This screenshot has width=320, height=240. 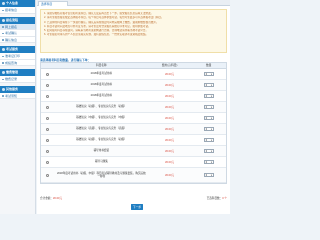 I want to click on sidebar-group-header: 报名流程, so click(x=17, y=20).